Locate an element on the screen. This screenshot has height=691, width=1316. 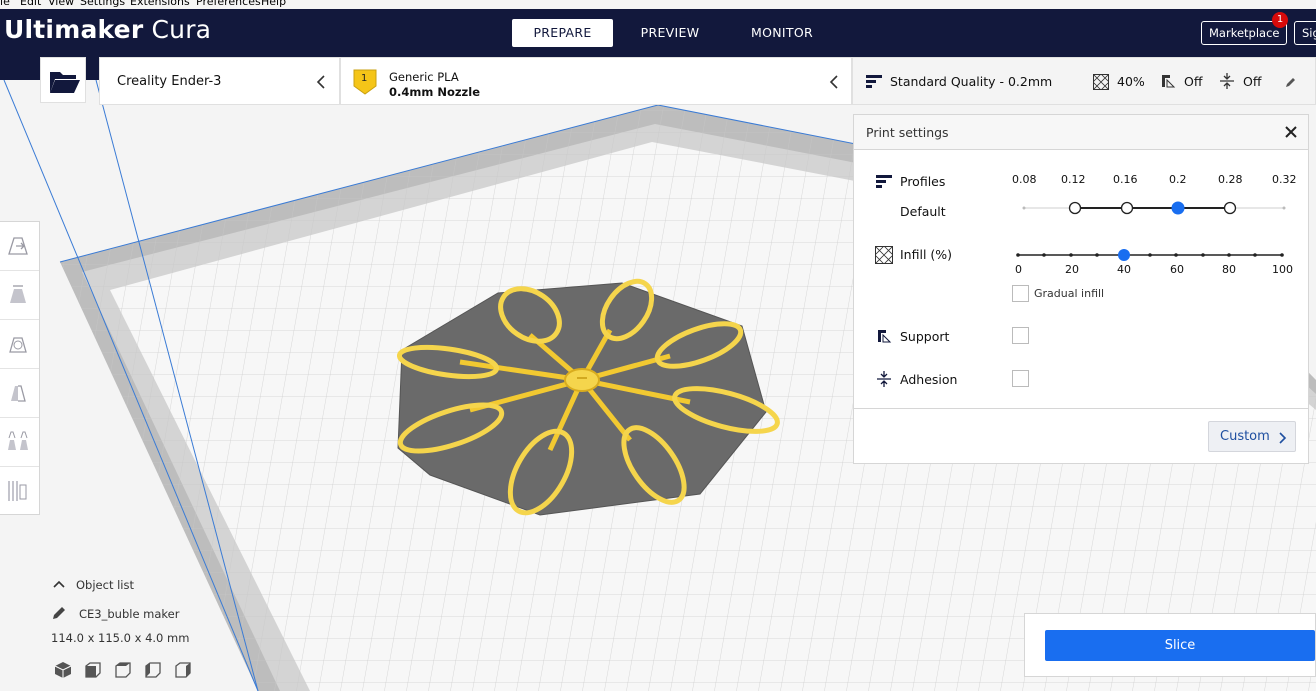
app-logo: Ultimaker Cura is located at coordinates (107, 29).